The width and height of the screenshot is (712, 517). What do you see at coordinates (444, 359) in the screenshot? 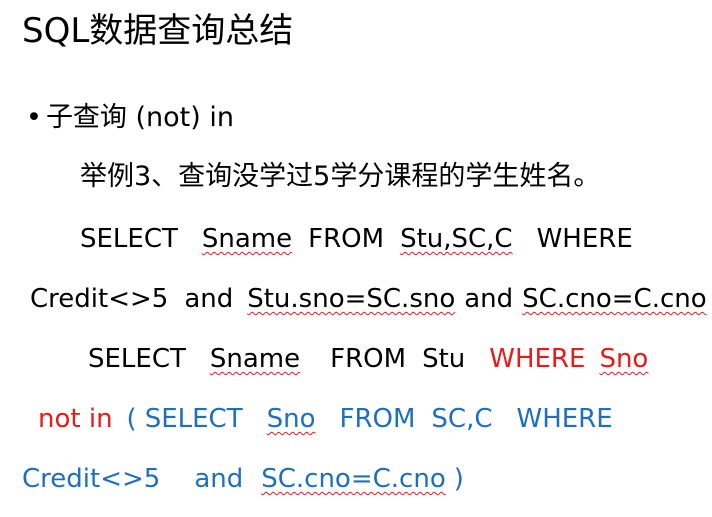
I see `table-stu: Stu` at bounding box center [444, 359].